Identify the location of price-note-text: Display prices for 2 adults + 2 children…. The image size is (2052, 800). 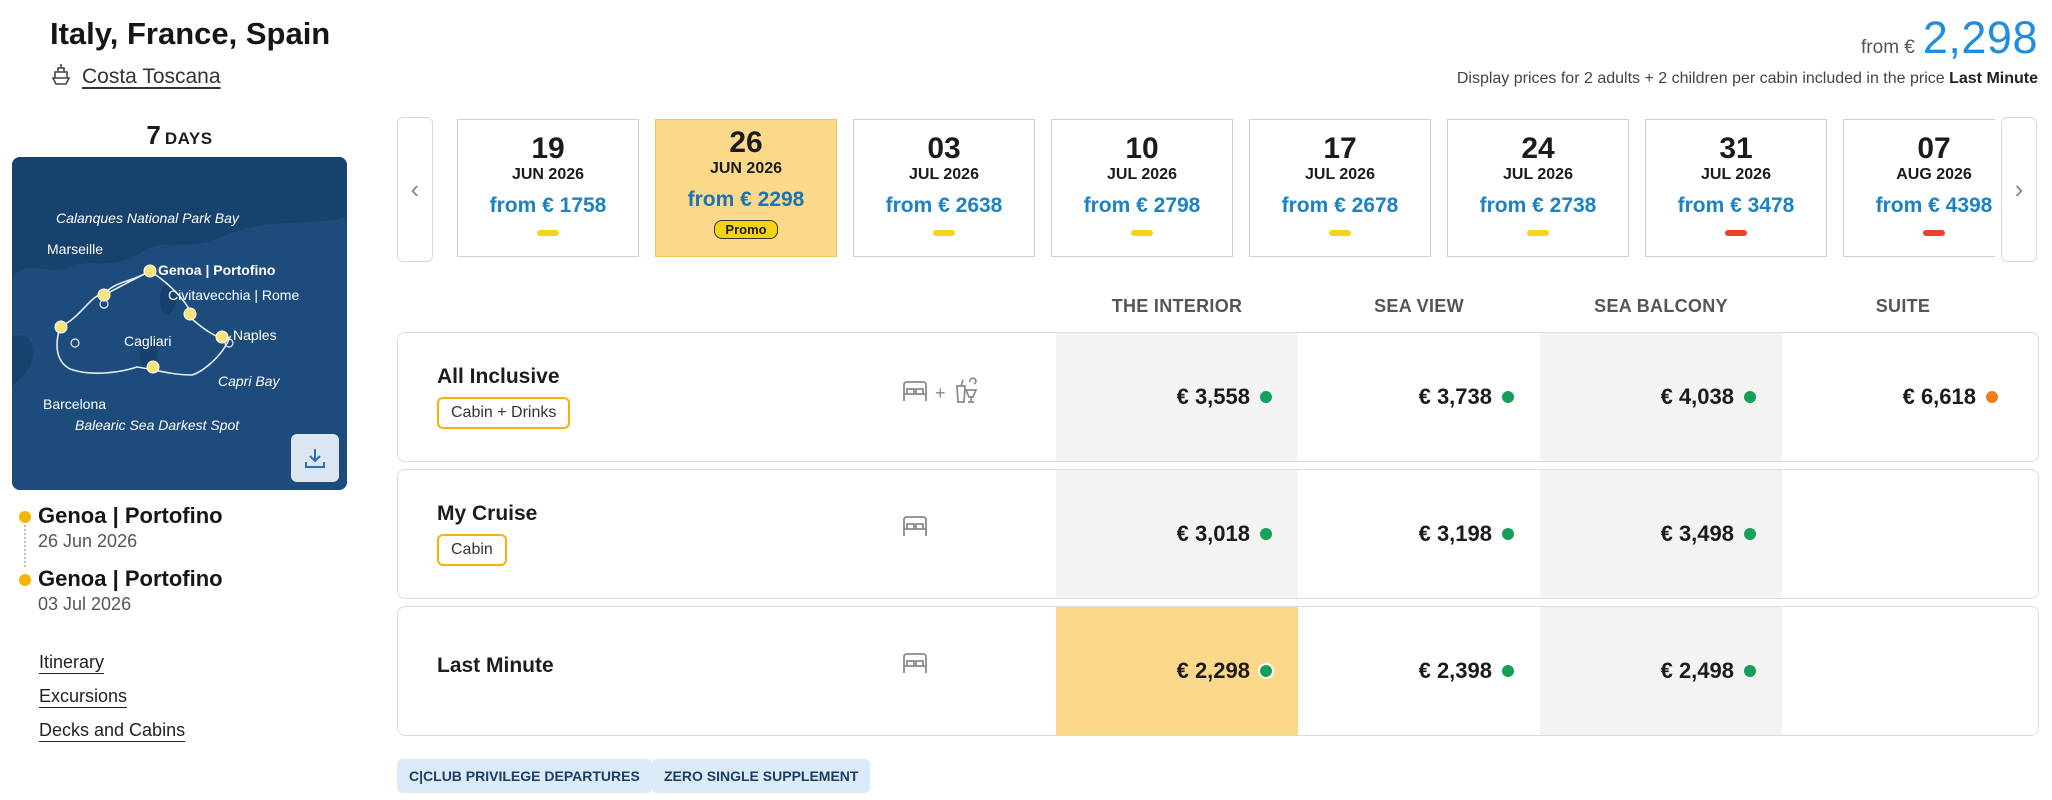
(1700, 78).